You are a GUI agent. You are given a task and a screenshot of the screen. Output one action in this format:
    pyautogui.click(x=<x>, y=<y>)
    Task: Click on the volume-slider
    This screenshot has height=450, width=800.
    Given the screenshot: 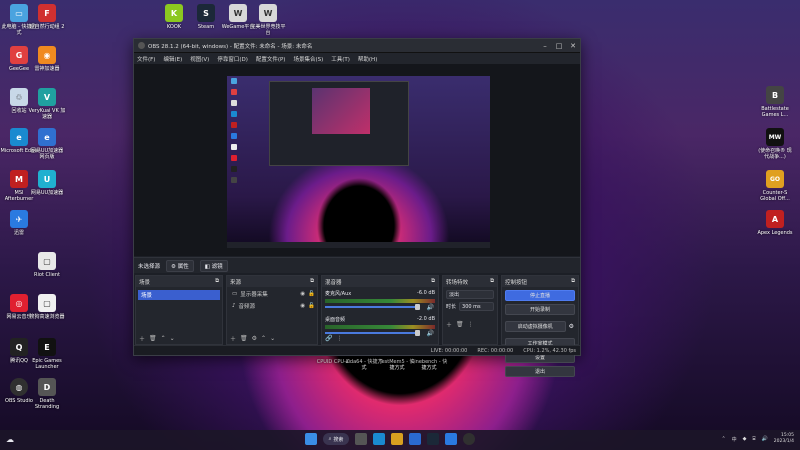 What is the action you would take?
    pyautogui.click(x=372, y=307)
    